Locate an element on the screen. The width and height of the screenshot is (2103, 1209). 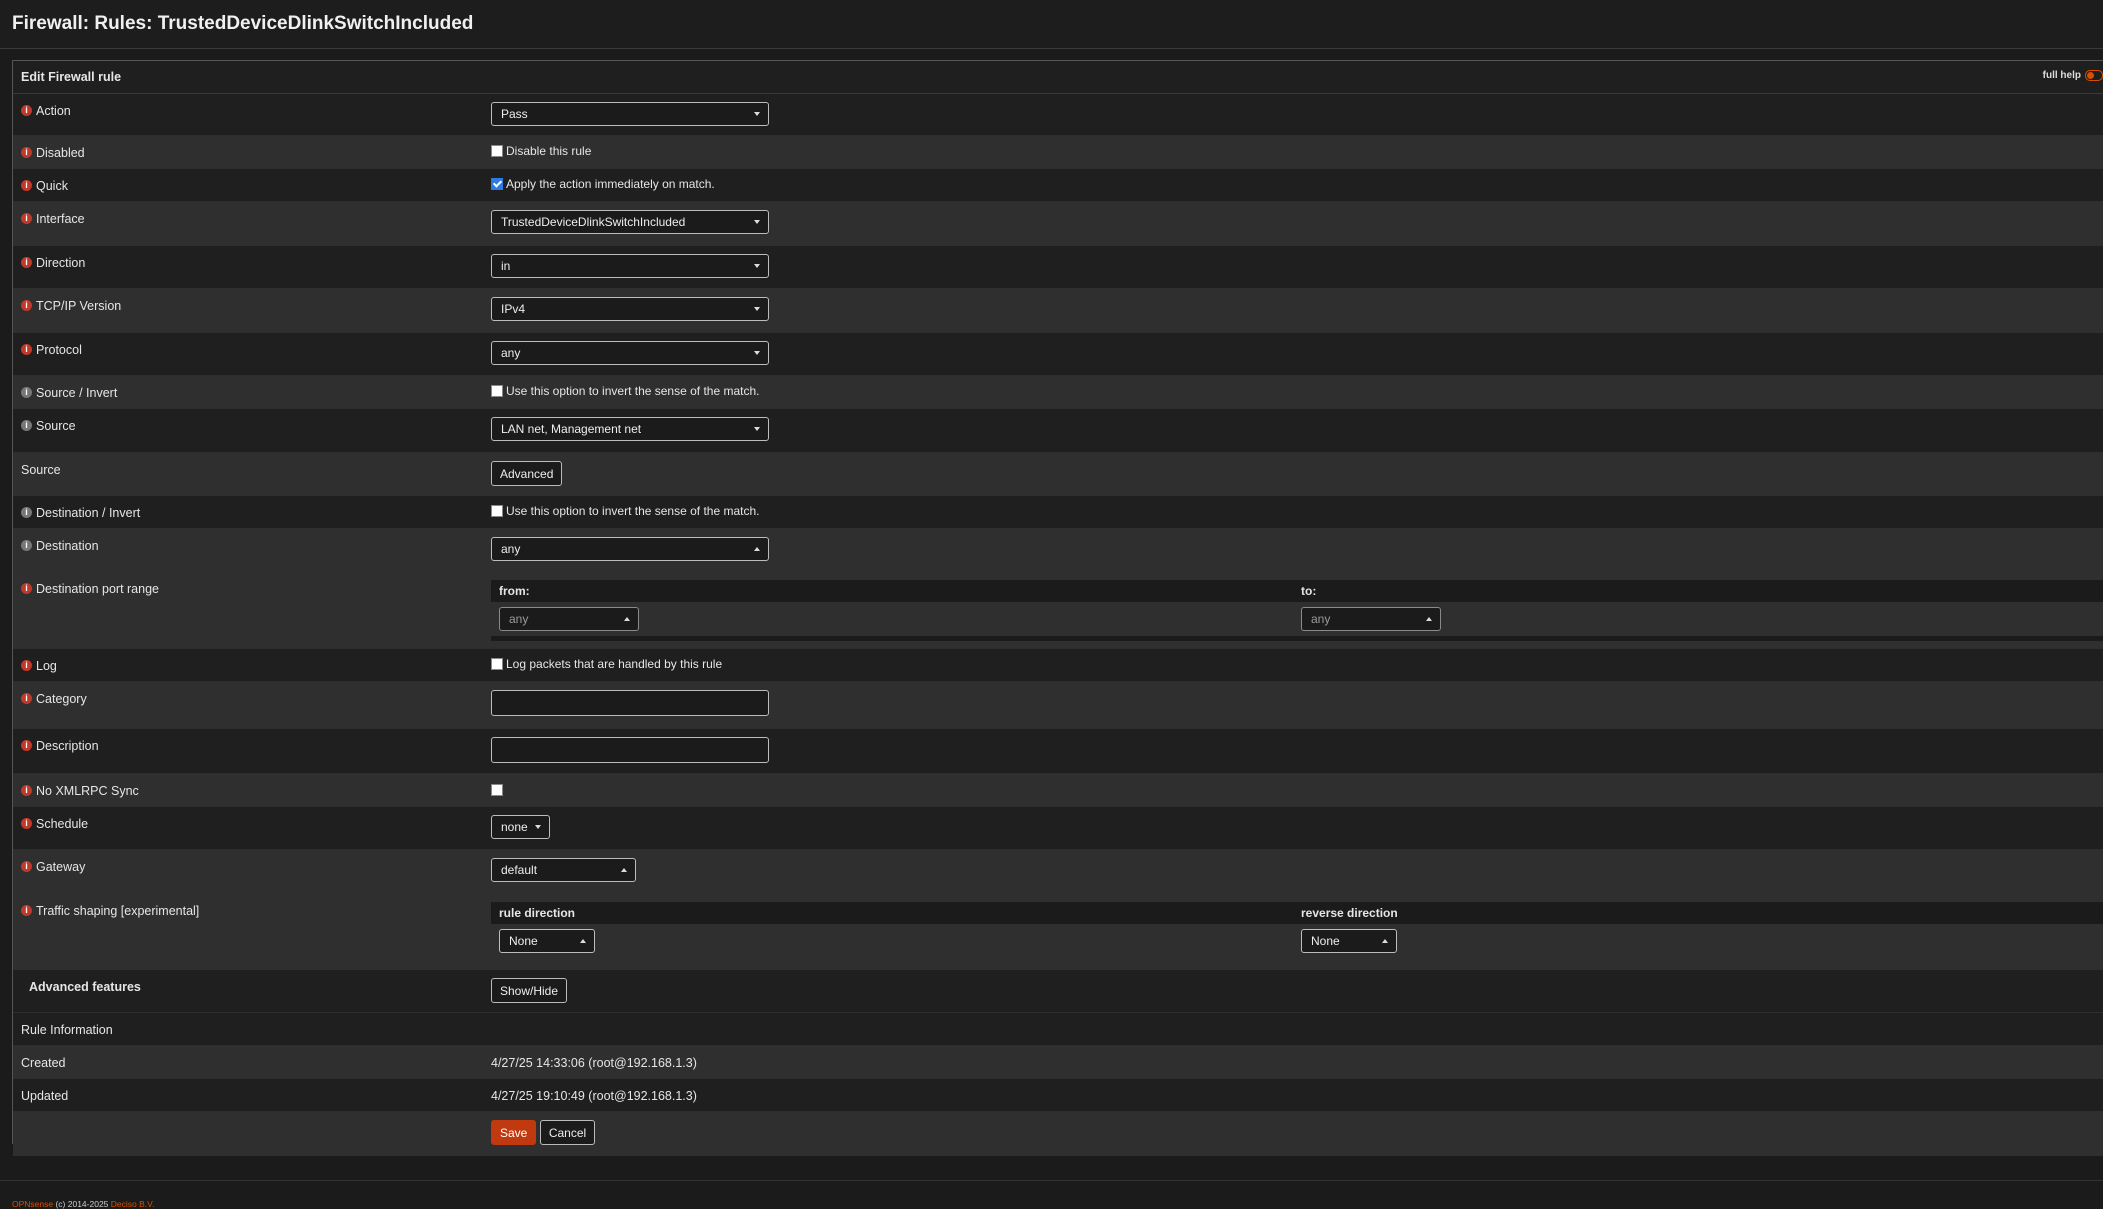
ip-version-select: IPv4 is located at coordinates (630, 309).